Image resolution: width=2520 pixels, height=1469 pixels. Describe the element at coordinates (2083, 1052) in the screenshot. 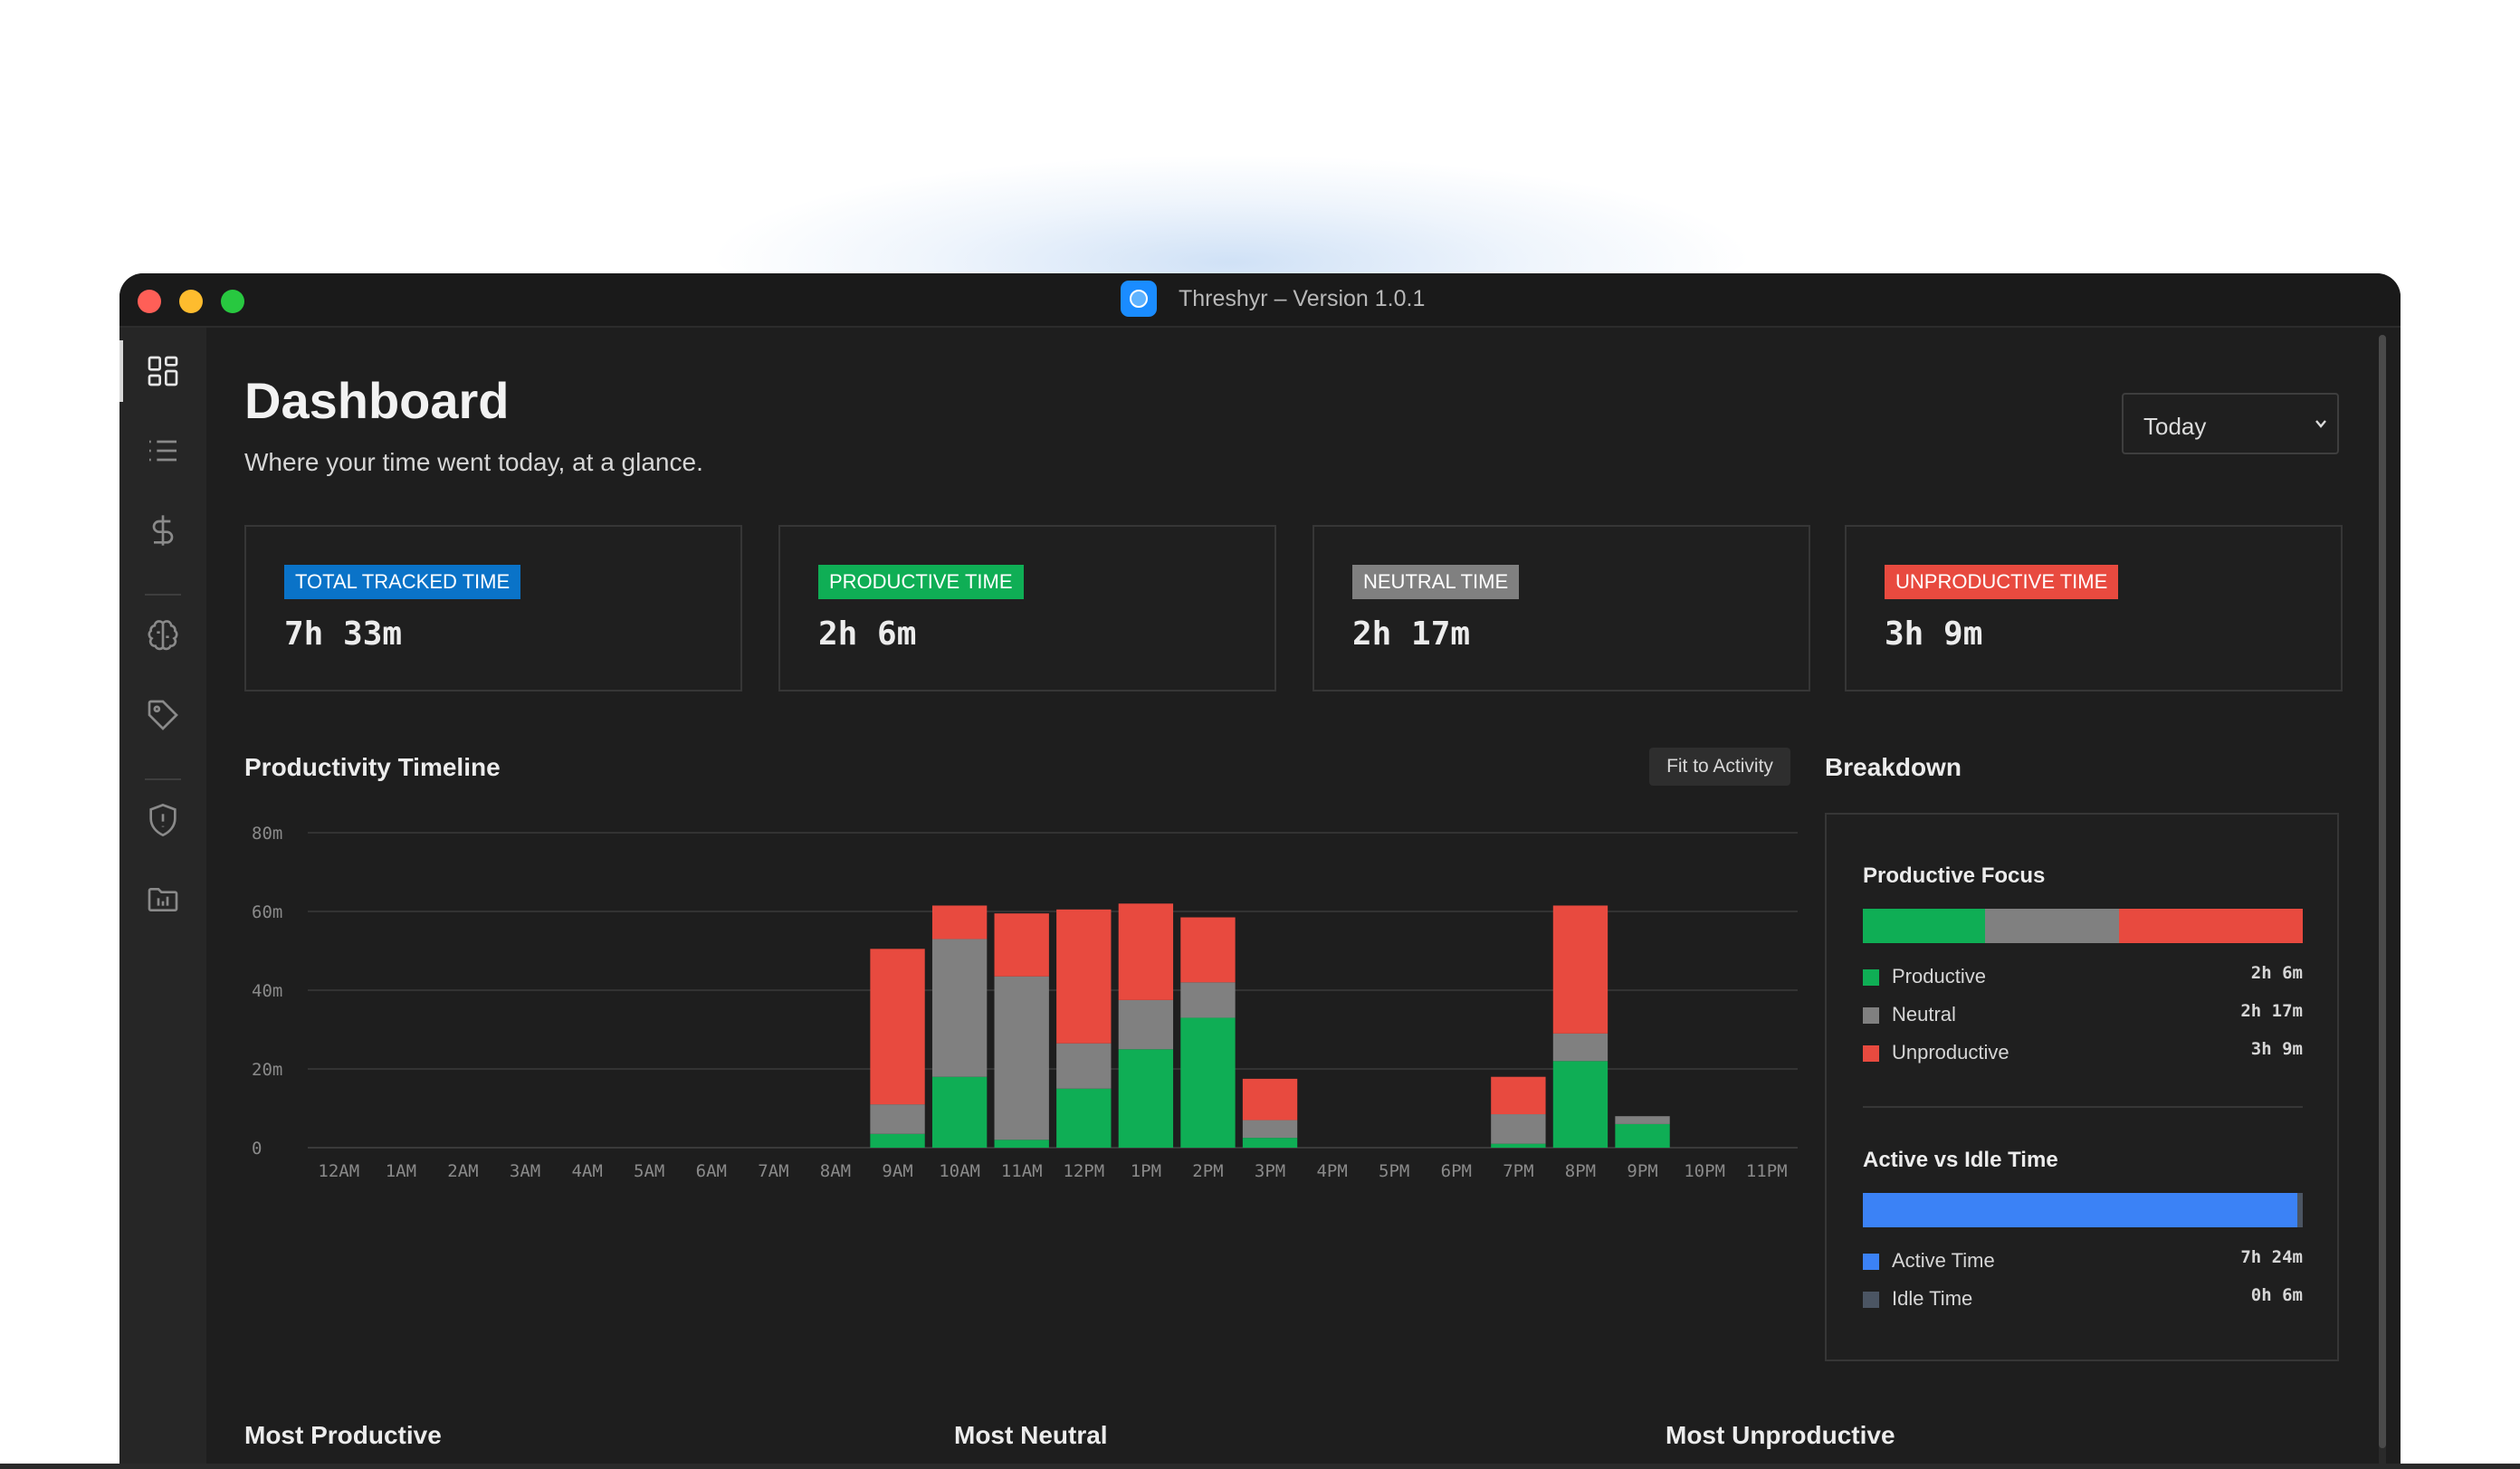

I see `legend-unproductive: Unproductive 3h 9m` at that location.